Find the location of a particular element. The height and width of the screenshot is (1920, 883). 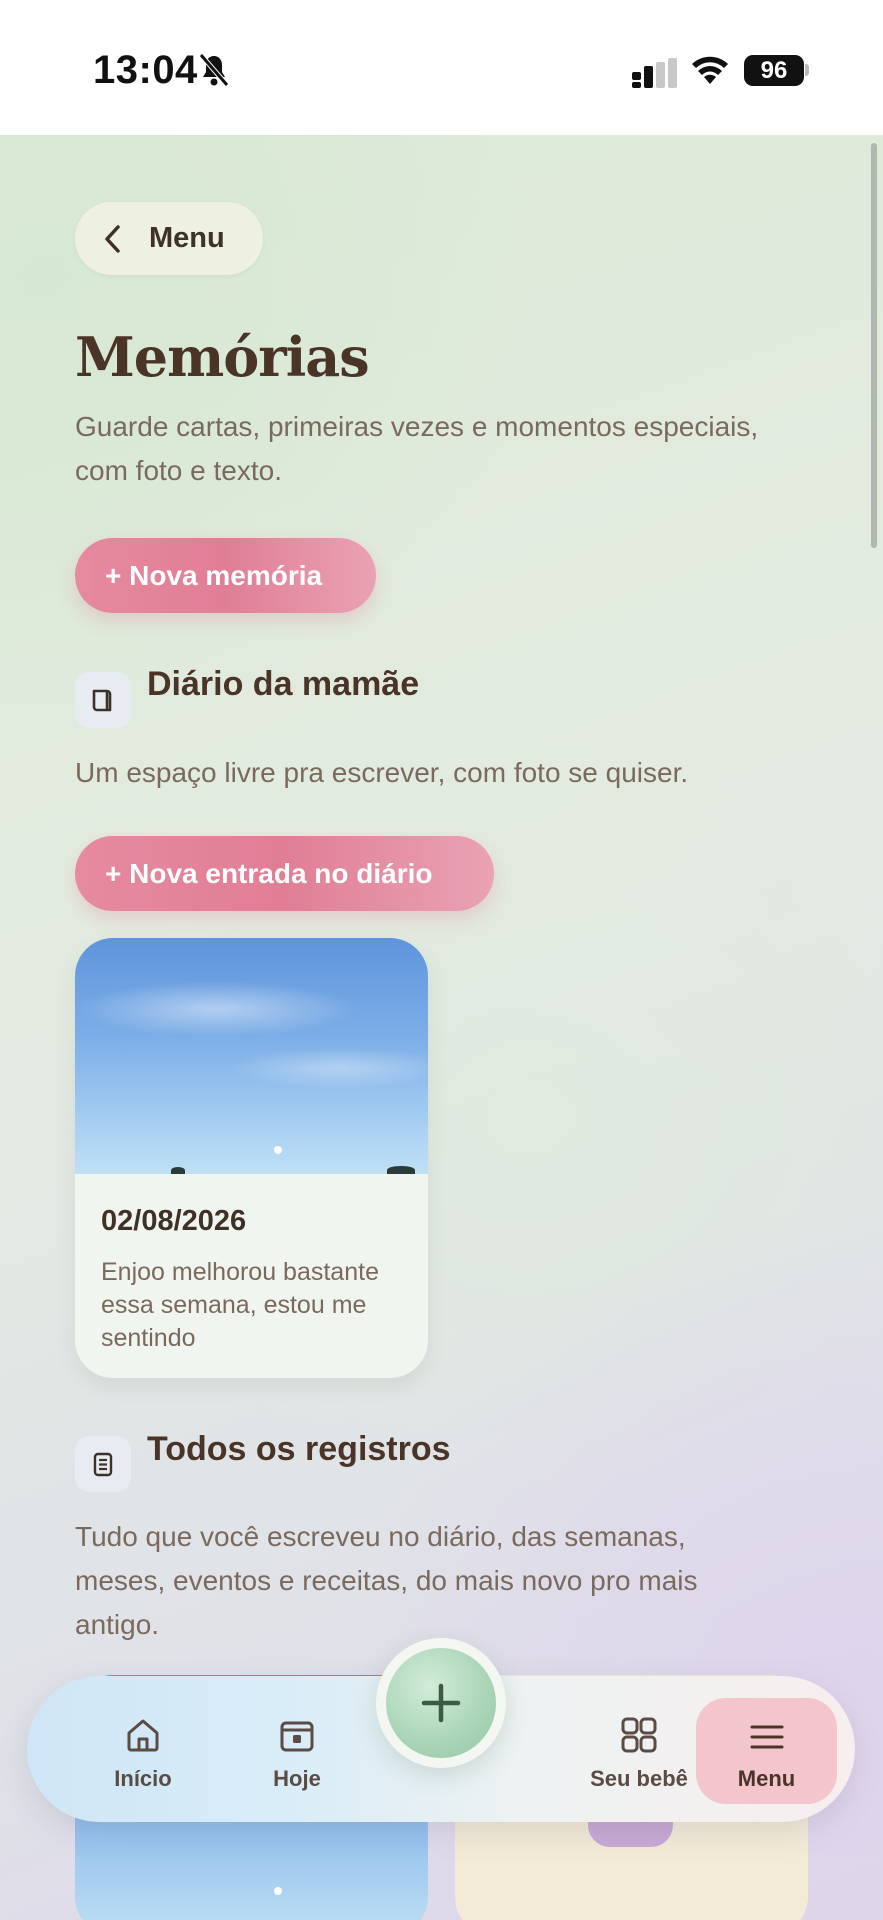

nav-home: Início is located at coordinates (143, 1749).